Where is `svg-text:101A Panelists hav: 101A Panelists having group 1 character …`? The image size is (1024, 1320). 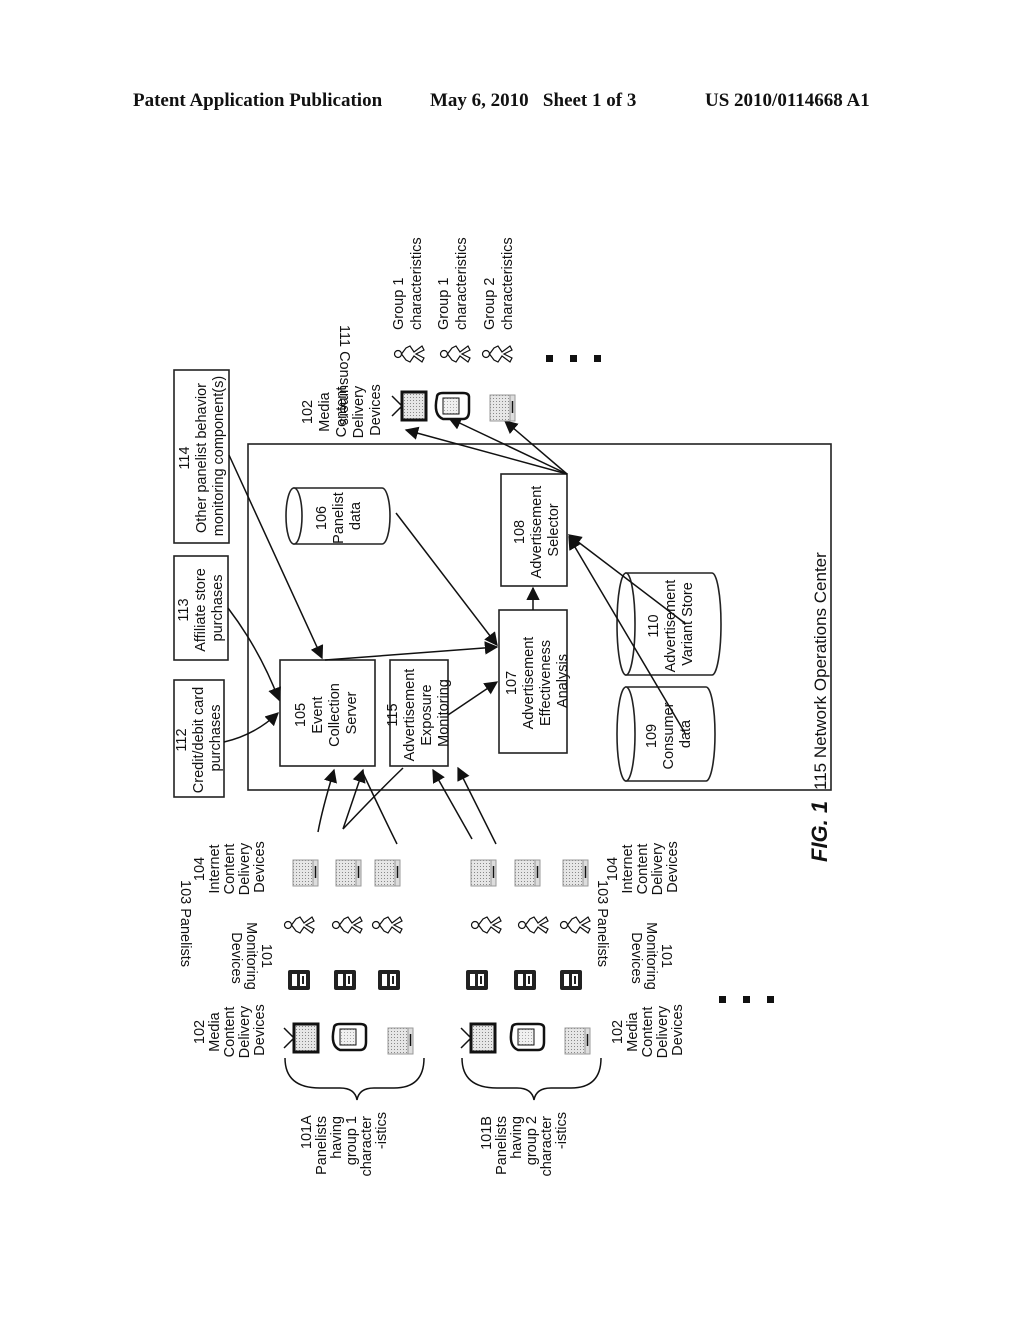
svg-text:101A Panelists hav: 101A Panelists having group 1 character … is located at coordinates (344, 1144).